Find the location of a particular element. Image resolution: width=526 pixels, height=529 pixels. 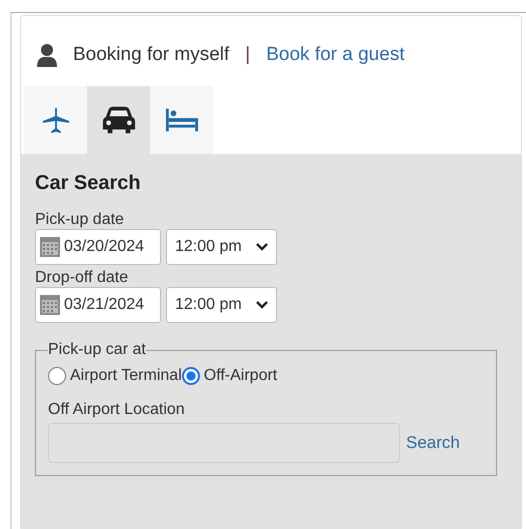

date-field: 03/21/2024 is located at coordinates (98, 305).